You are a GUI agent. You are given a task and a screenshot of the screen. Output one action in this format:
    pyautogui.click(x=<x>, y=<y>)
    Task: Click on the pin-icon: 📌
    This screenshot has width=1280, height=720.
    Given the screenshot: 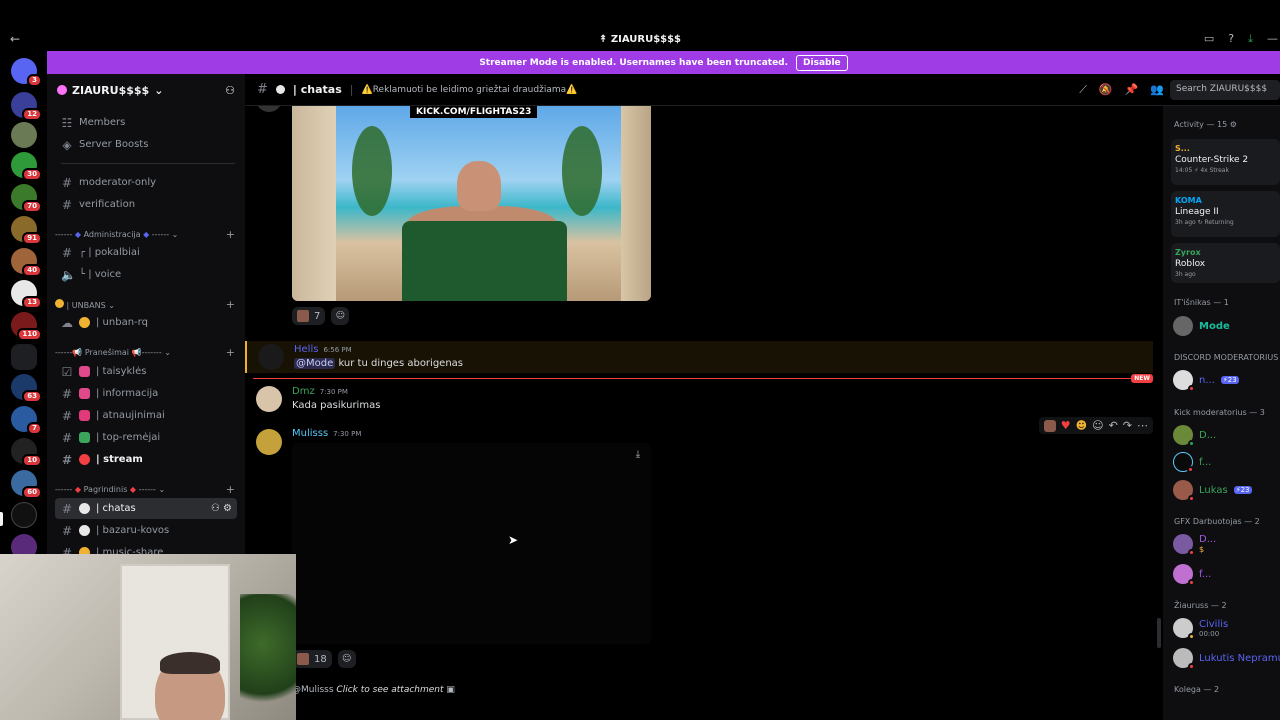 What is the action you would take?
    pyautogui.click(x=1132, y=90)
    